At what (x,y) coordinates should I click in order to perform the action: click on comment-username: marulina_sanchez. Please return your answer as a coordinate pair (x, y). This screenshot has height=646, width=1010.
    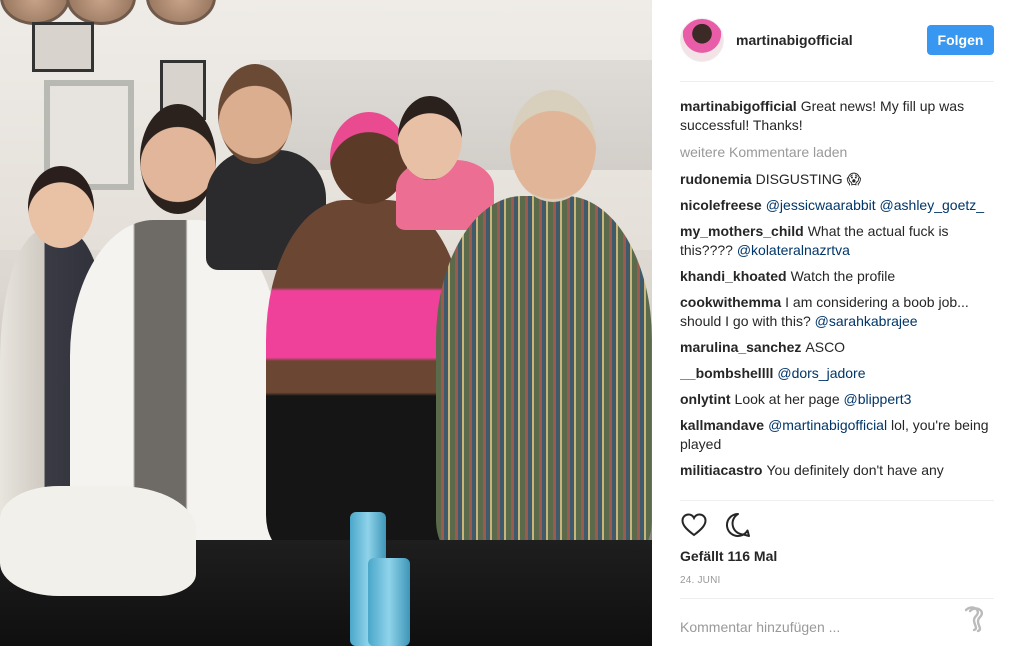
    Looking at the image, I should click on (740, 347).